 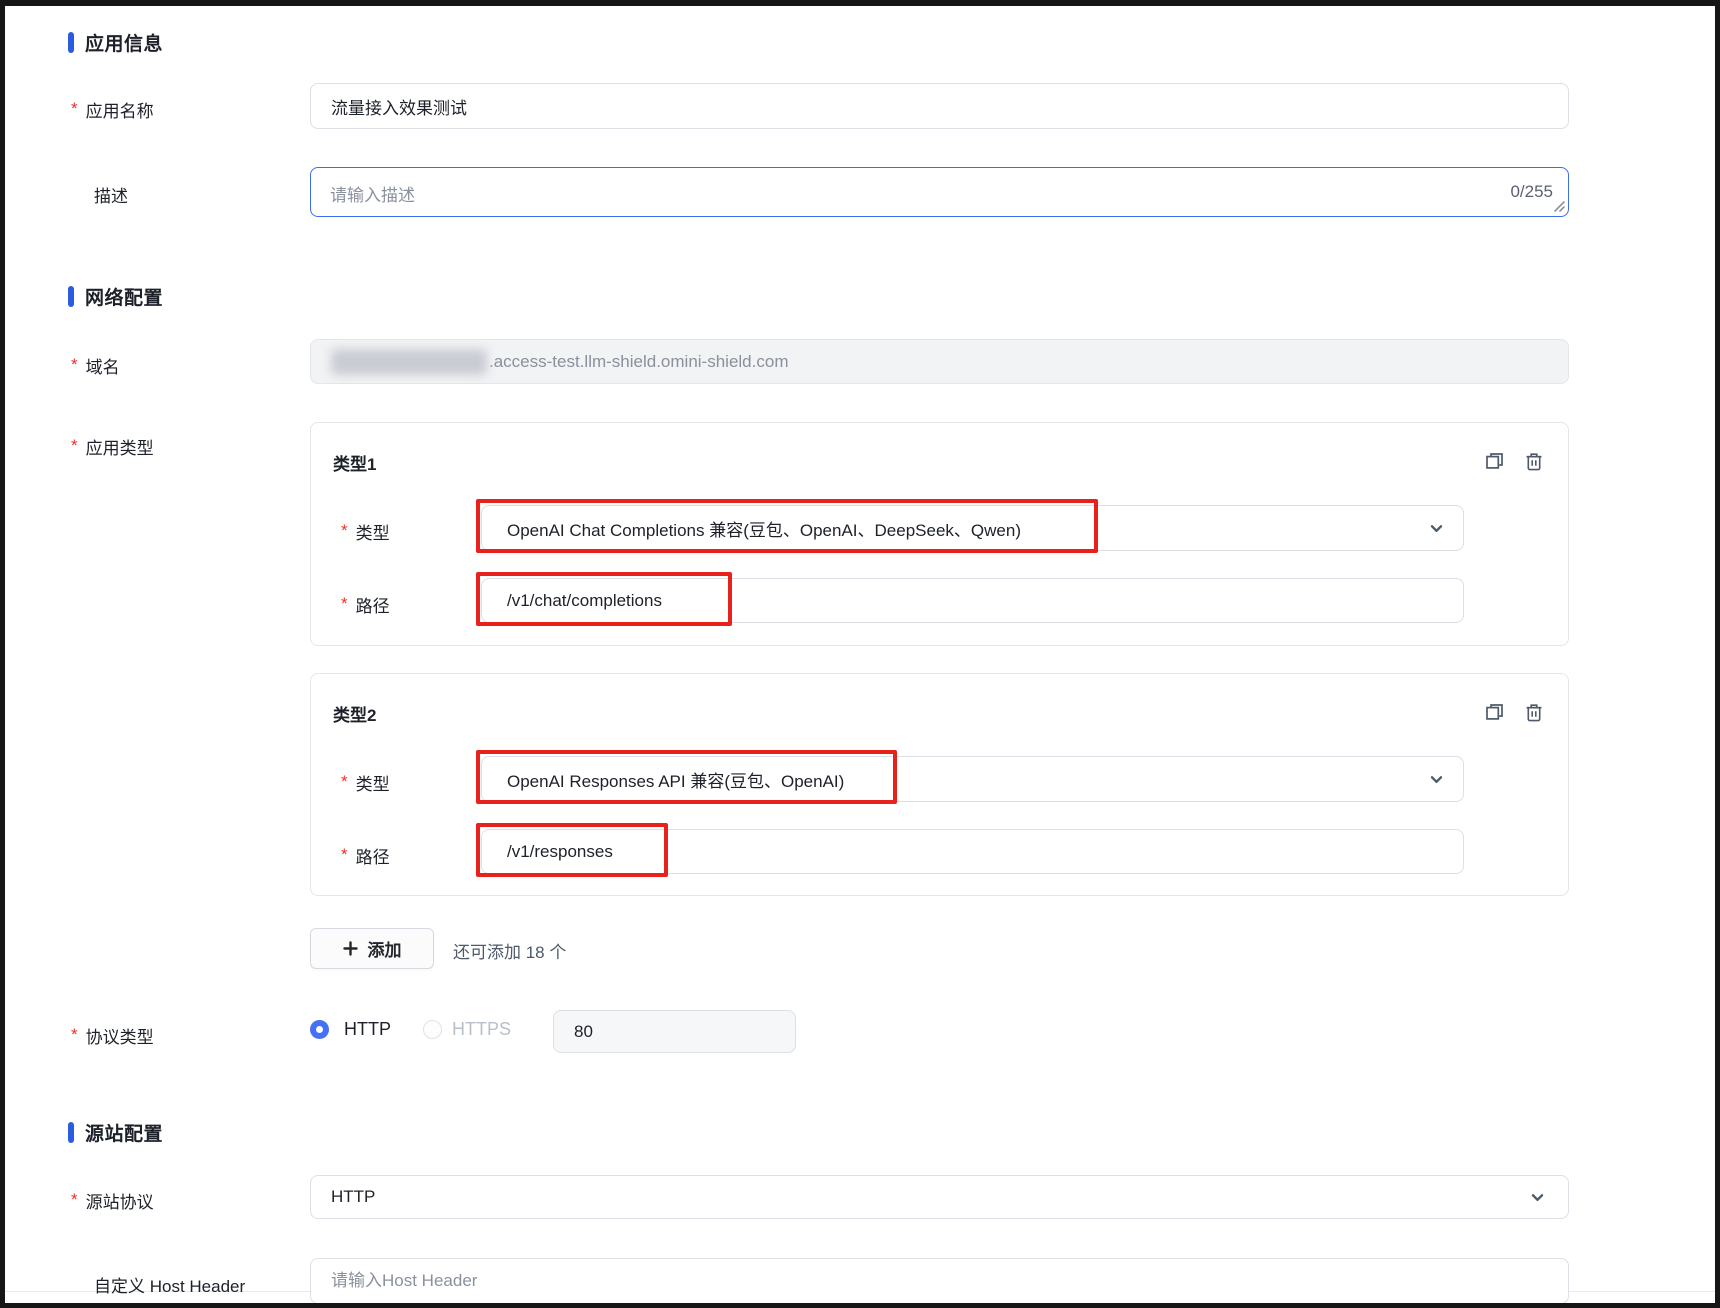 What do you see at coordinates (409, 361) in the screenshot?
I see `redacted-subdomain-blob` at bounding box center [409, 361].